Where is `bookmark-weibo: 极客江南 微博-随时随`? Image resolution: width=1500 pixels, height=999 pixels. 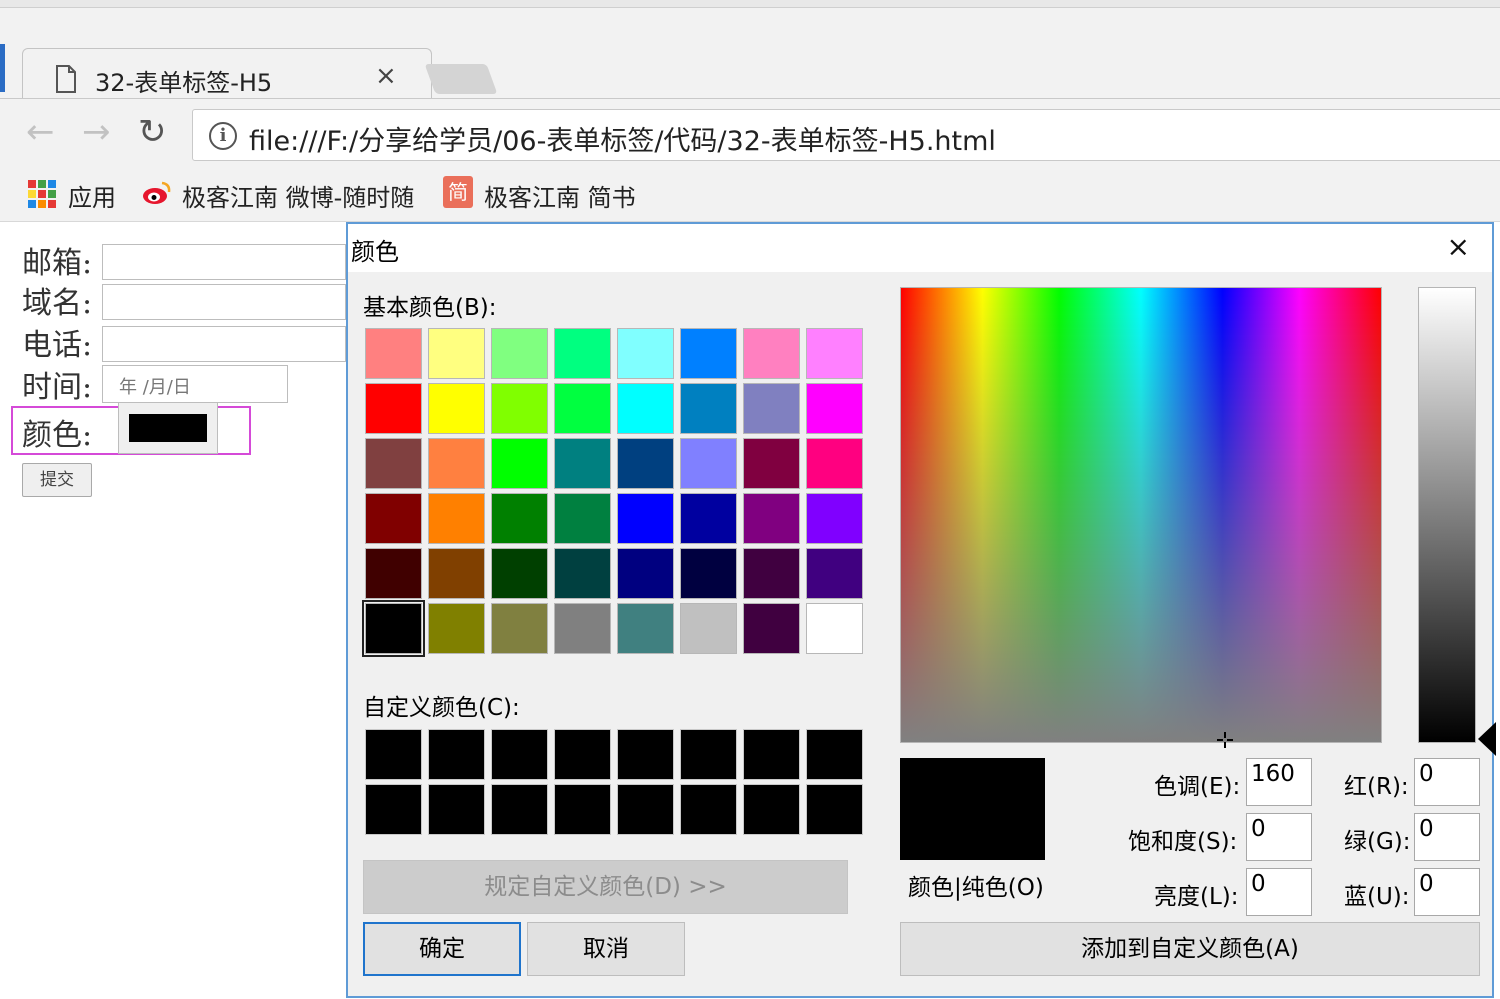 bookmark-weibo: 极客江南 微博-随时随 is located at coordinates (298, 195).